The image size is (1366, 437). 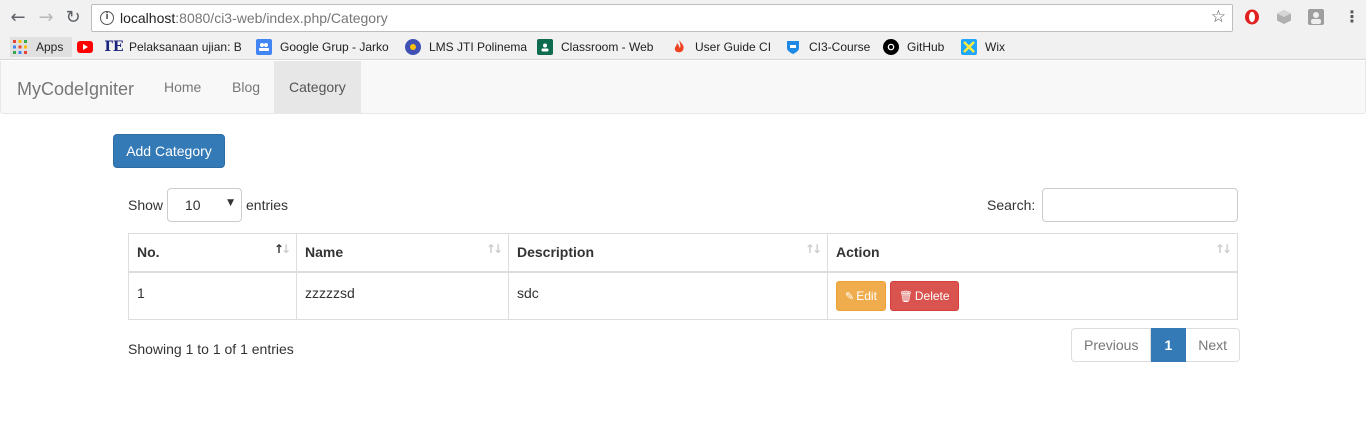 I want to click on pagination-previous: Previous, so click(x=1111, y=345).